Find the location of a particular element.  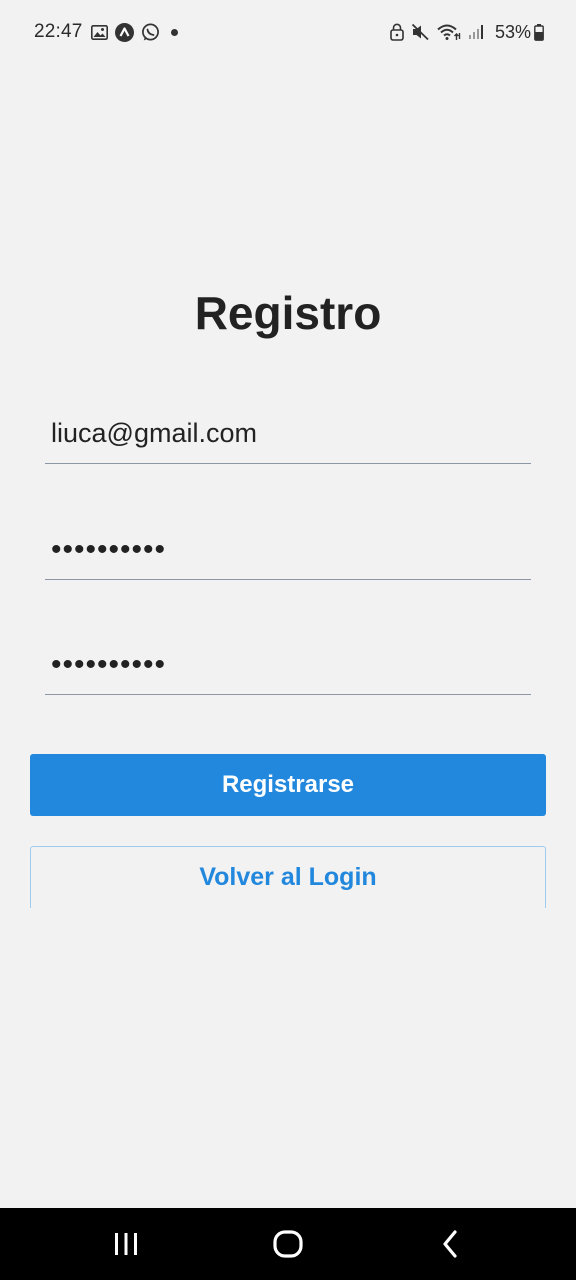

status-time: 22:47 is located at coordinates (58, 31).